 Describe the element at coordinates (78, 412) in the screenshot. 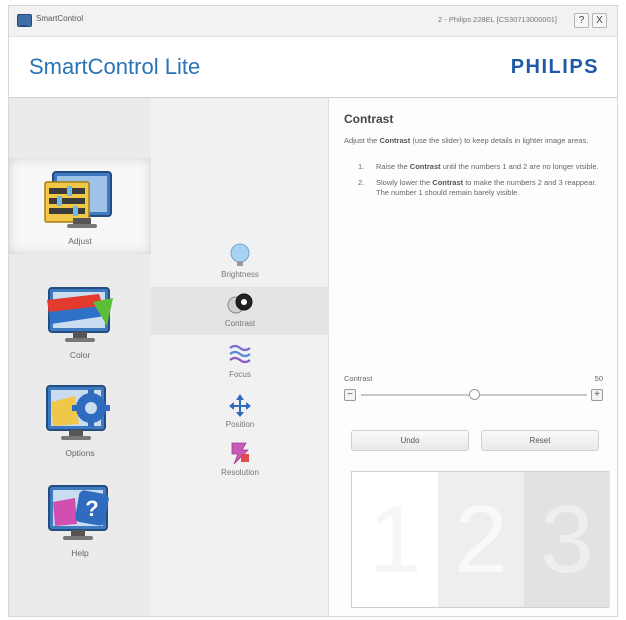

I see `options-icon` at that location.